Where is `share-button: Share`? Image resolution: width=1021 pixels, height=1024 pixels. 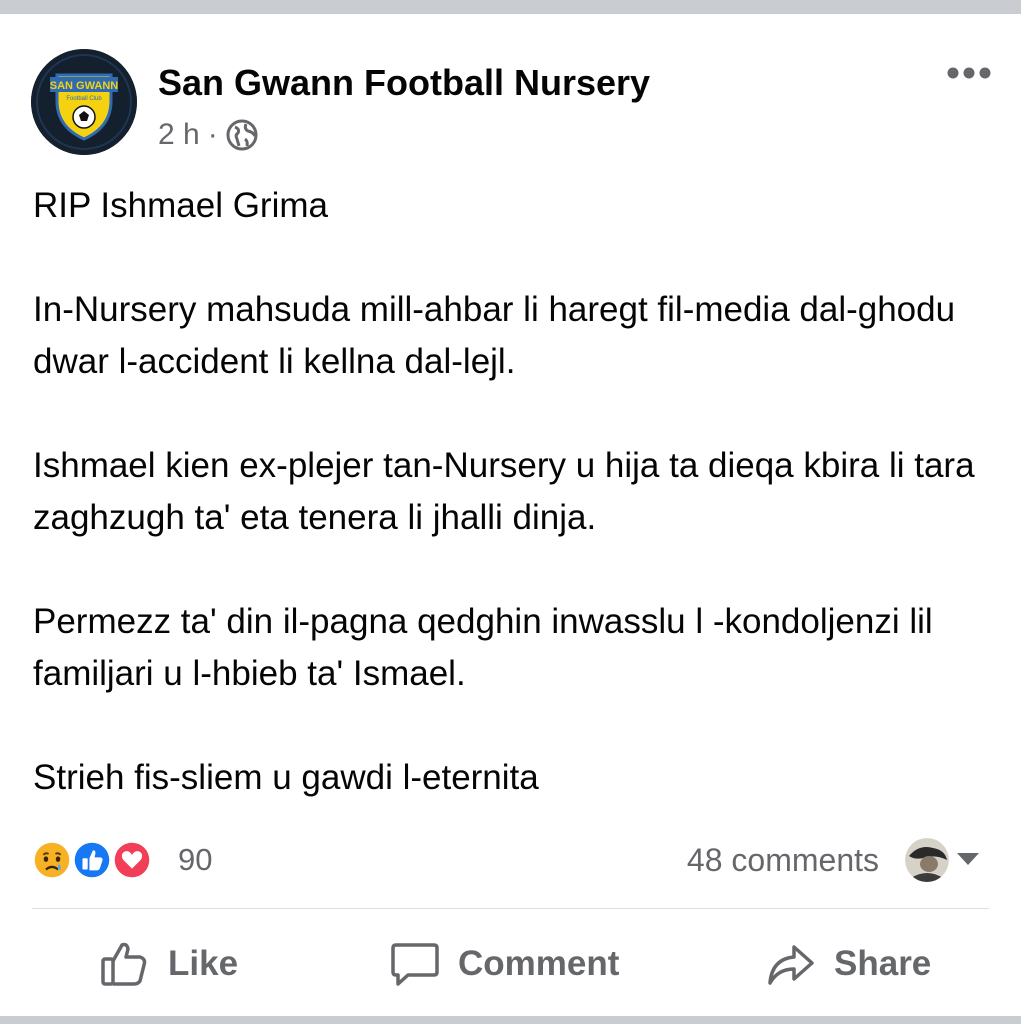
share-button: Share is located at coordinates (848, 964).